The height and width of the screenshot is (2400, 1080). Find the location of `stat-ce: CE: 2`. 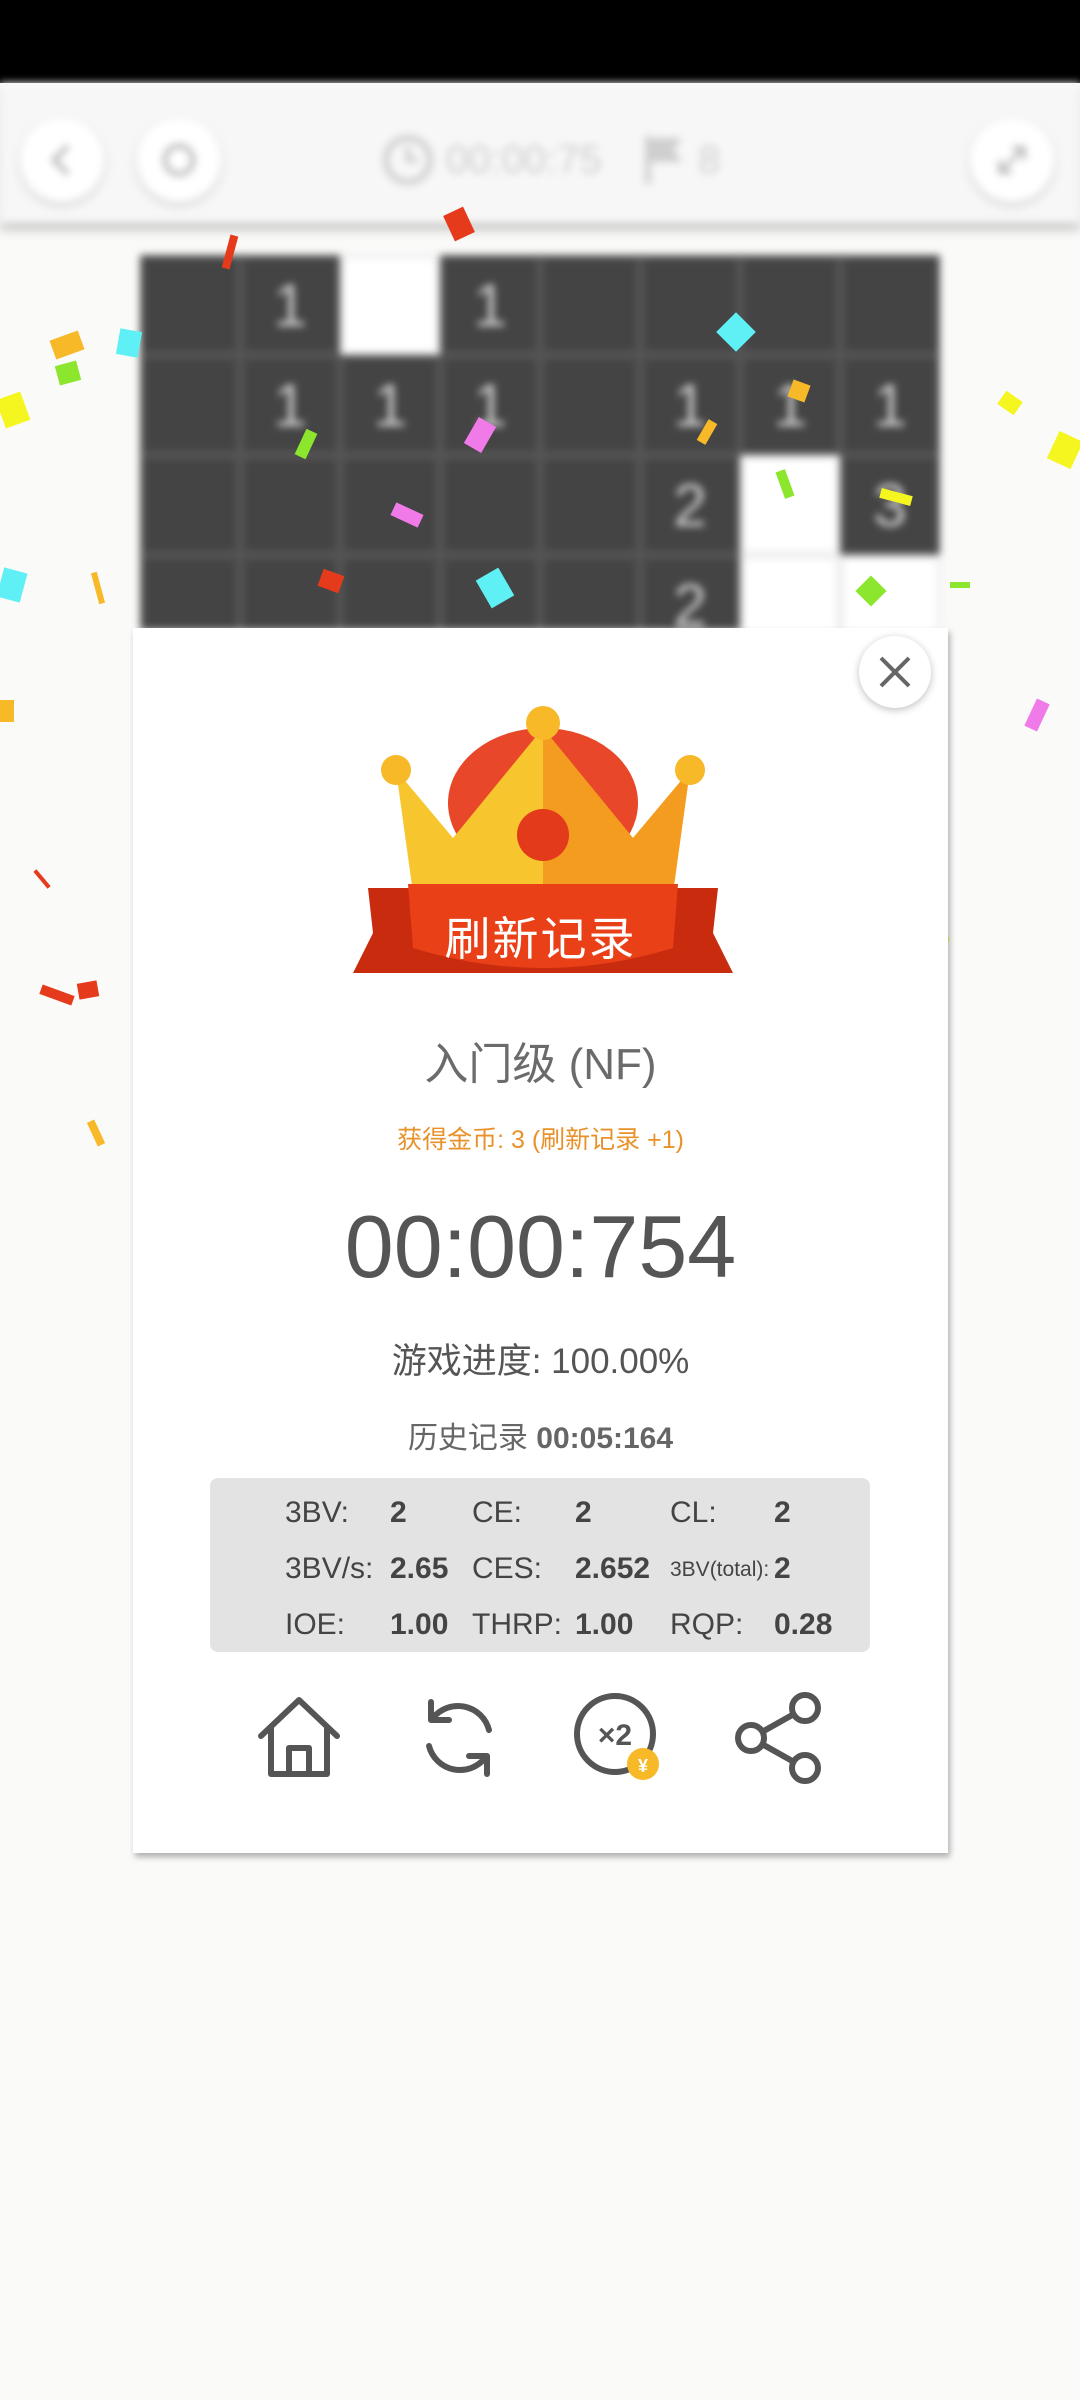

stat-ce: CE: 2 is located at coordinates (567, 1511).